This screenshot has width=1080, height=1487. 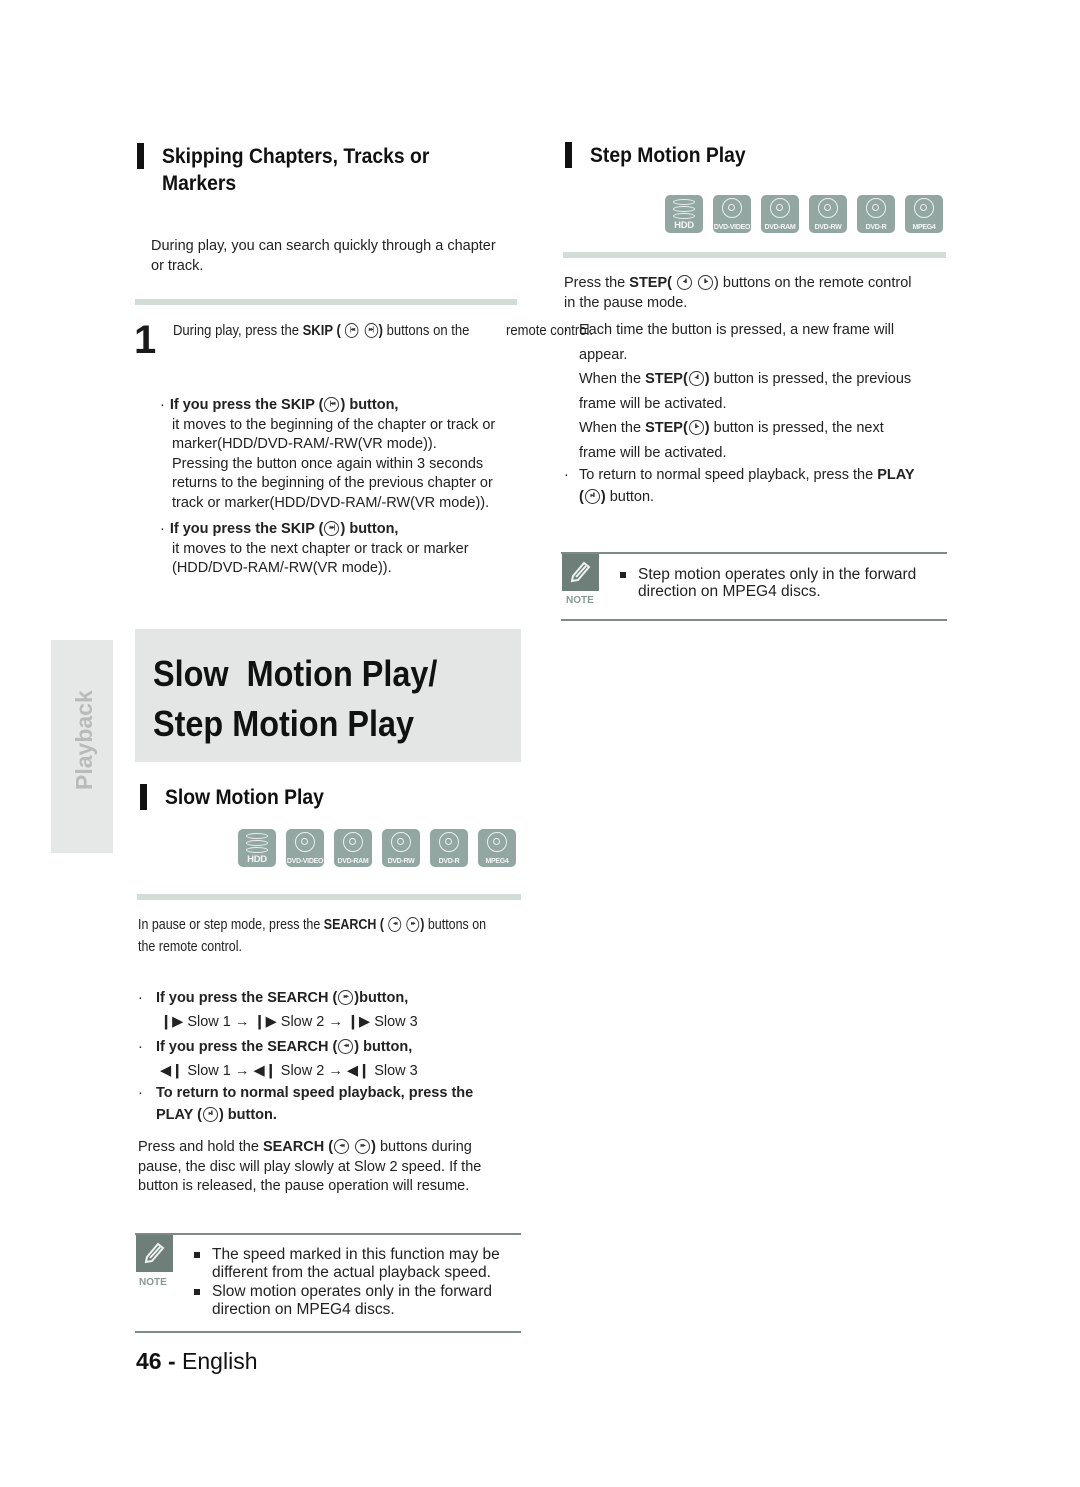 I want to click on search-label: SEARCH (, so click(x=298, y=1147).